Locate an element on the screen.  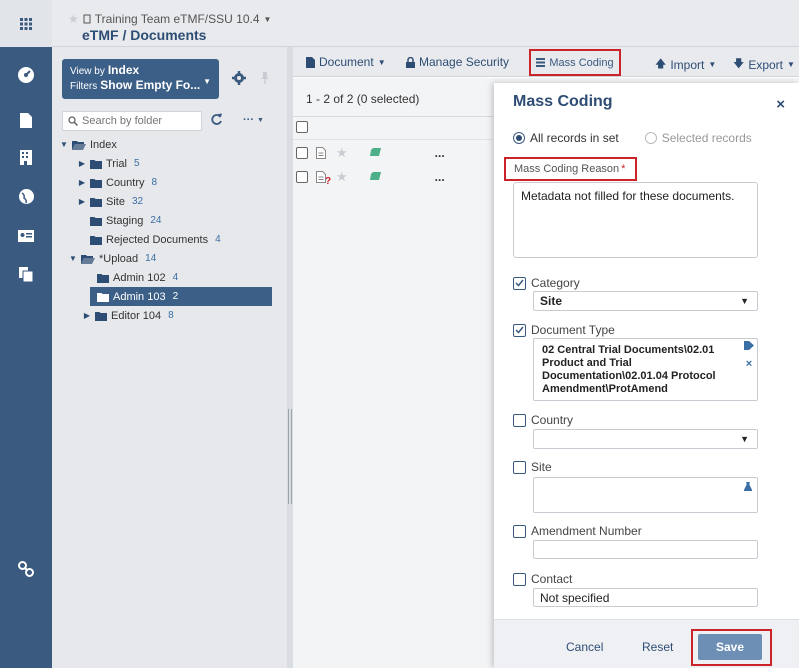
tree-item: ▶ Site 32 is located at coordinates (110, 201).